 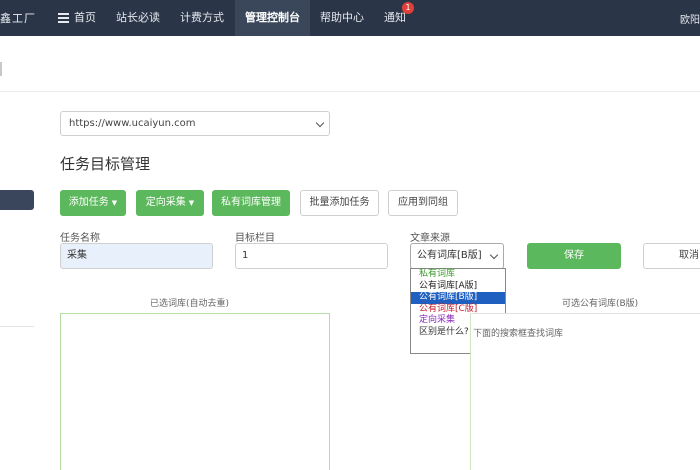 I want to click on source-option-public-a: 公有词库[A版], so click(x=458, y=287).